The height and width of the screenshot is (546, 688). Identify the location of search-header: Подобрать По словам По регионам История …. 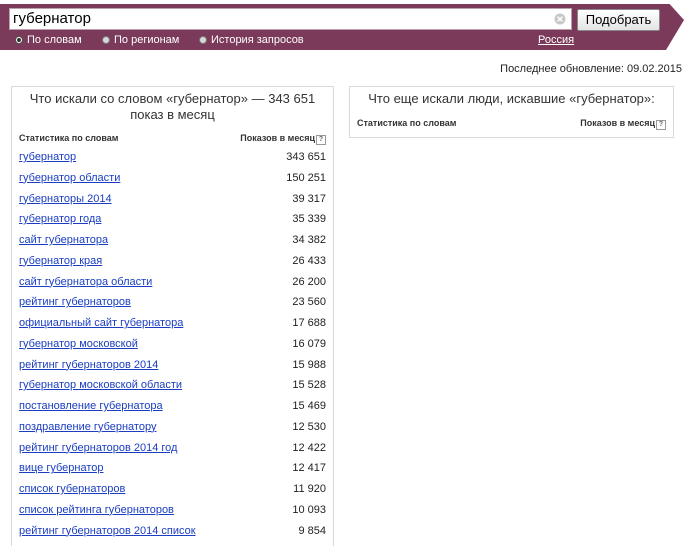
(344, 25).